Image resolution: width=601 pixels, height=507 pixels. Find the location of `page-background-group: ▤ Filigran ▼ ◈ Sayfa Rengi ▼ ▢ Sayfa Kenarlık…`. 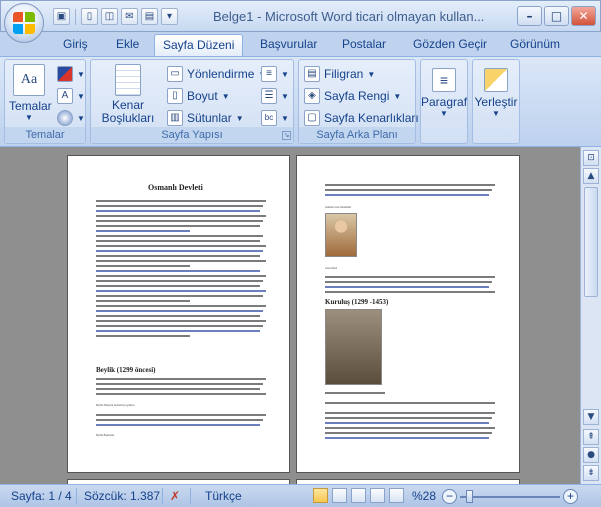

page-background-group: ▤ Filigran ▼ ◈ Sayfa Rengi ▼ ▢ Sayfa Kenarlık… is located at coordinates (358, 101).